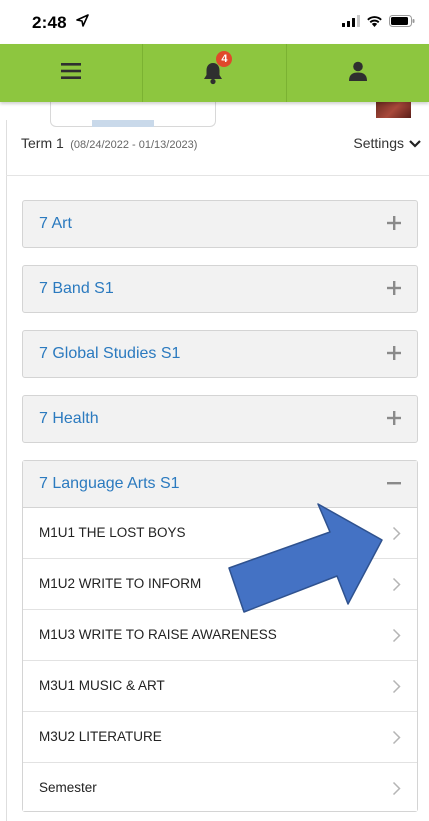 This screenshot has height=821, width=429. Describe the element at coordinates (220, 584) in the screenshot. I see `unit-row: M1U2 WRITE TO INFORM` at that location.